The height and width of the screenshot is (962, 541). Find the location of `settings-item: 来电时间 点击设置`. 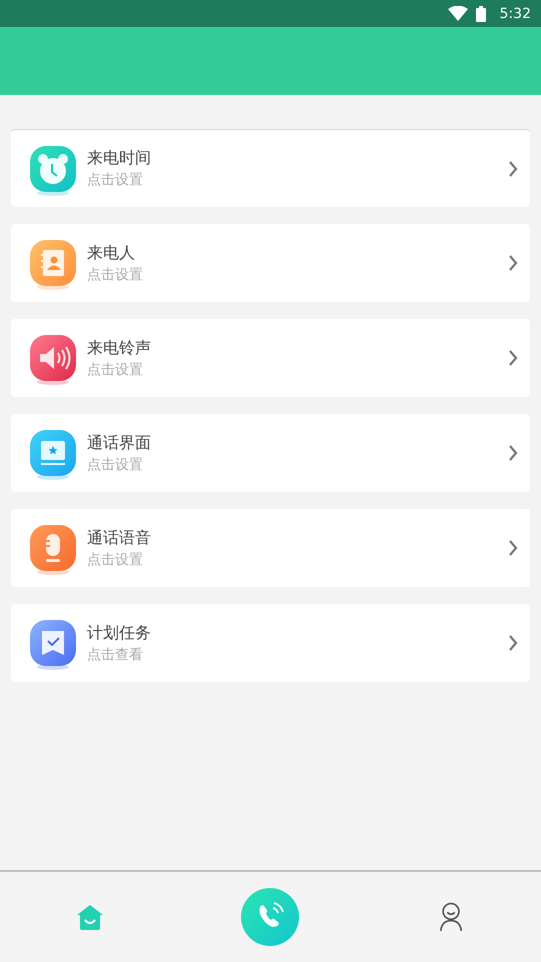

settings-item: 来电时间 点击设置 is located at coordinates (270, 168).